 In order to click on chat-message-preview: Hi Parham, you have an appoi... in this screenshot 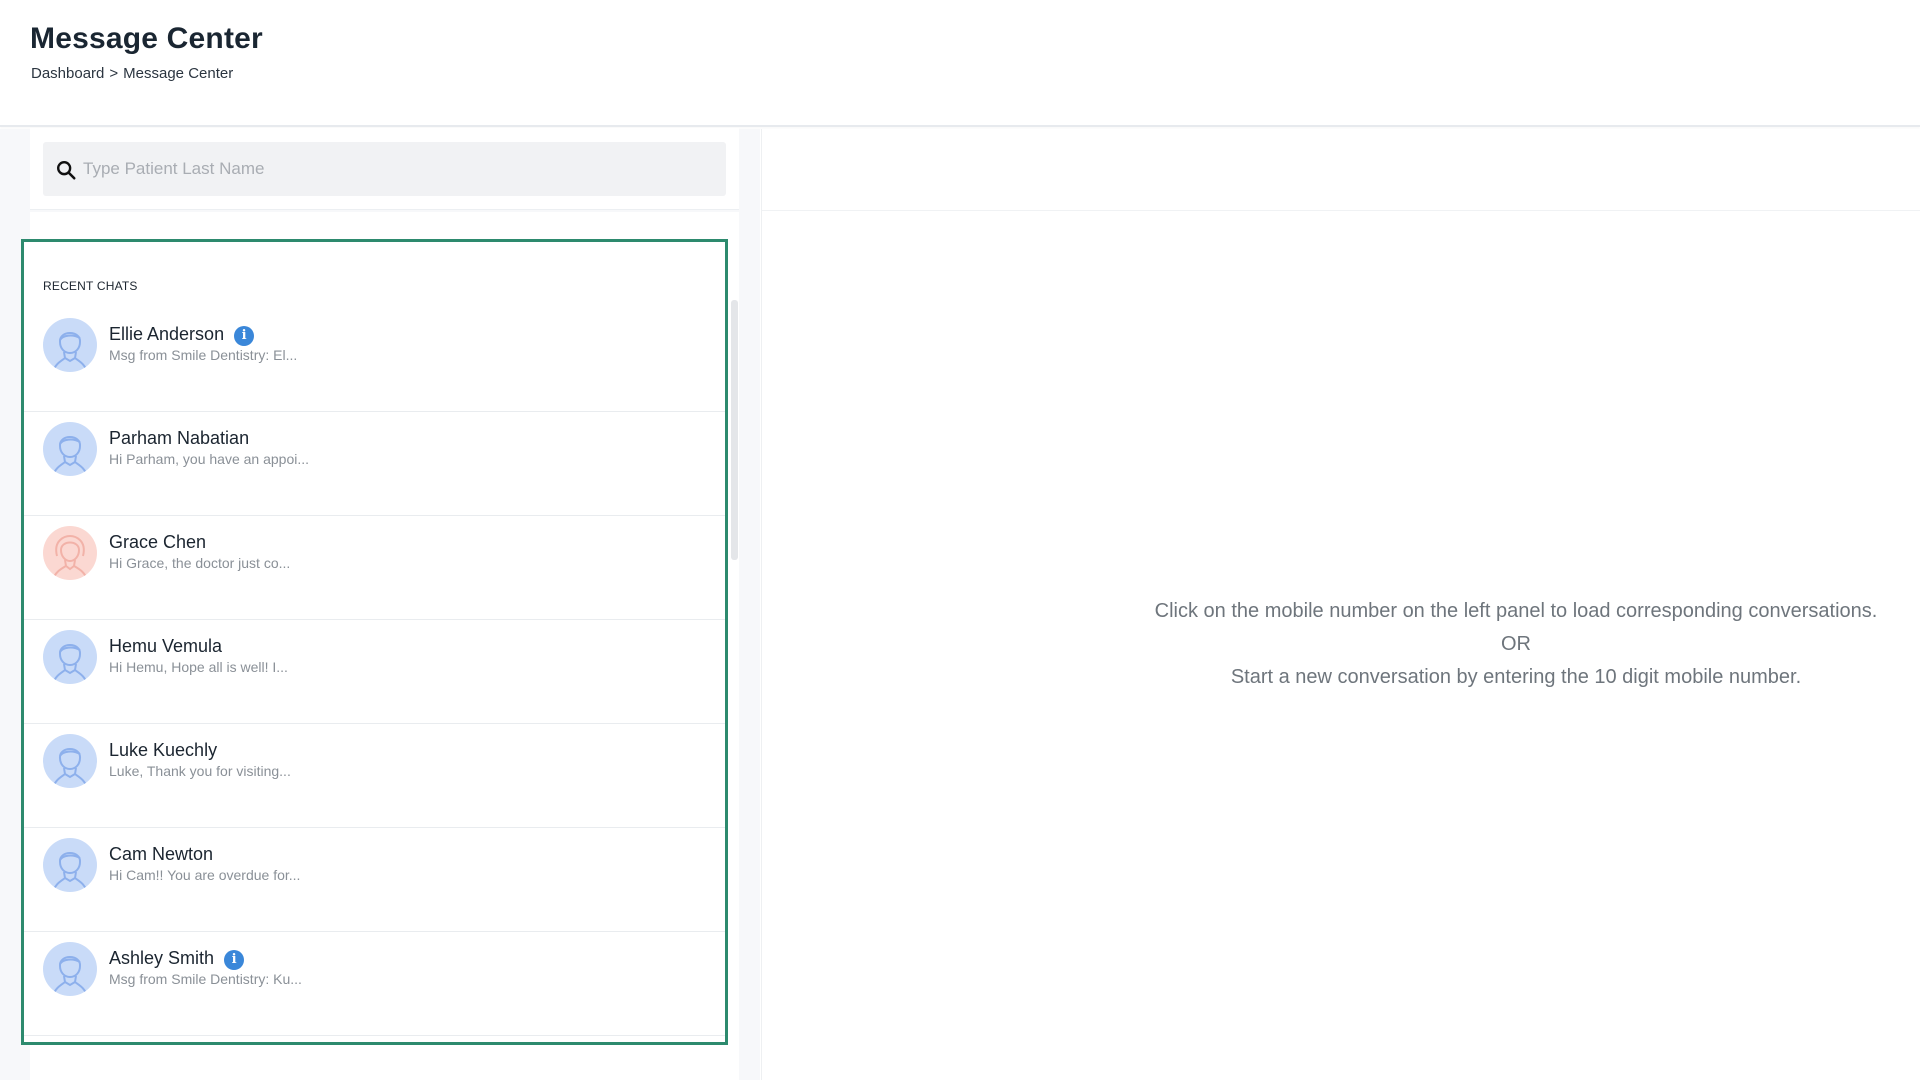, I will do `click(209, 459)`.